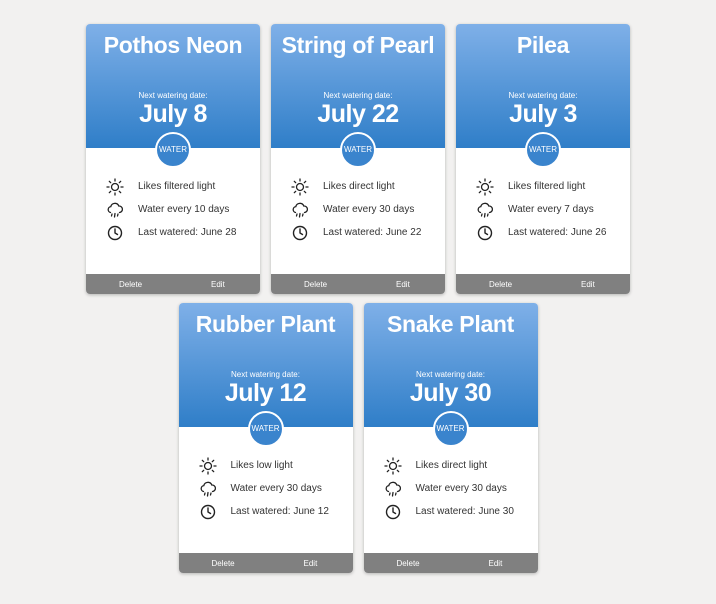  I want to click on next-watering-date: July 30, so click(450, 393).